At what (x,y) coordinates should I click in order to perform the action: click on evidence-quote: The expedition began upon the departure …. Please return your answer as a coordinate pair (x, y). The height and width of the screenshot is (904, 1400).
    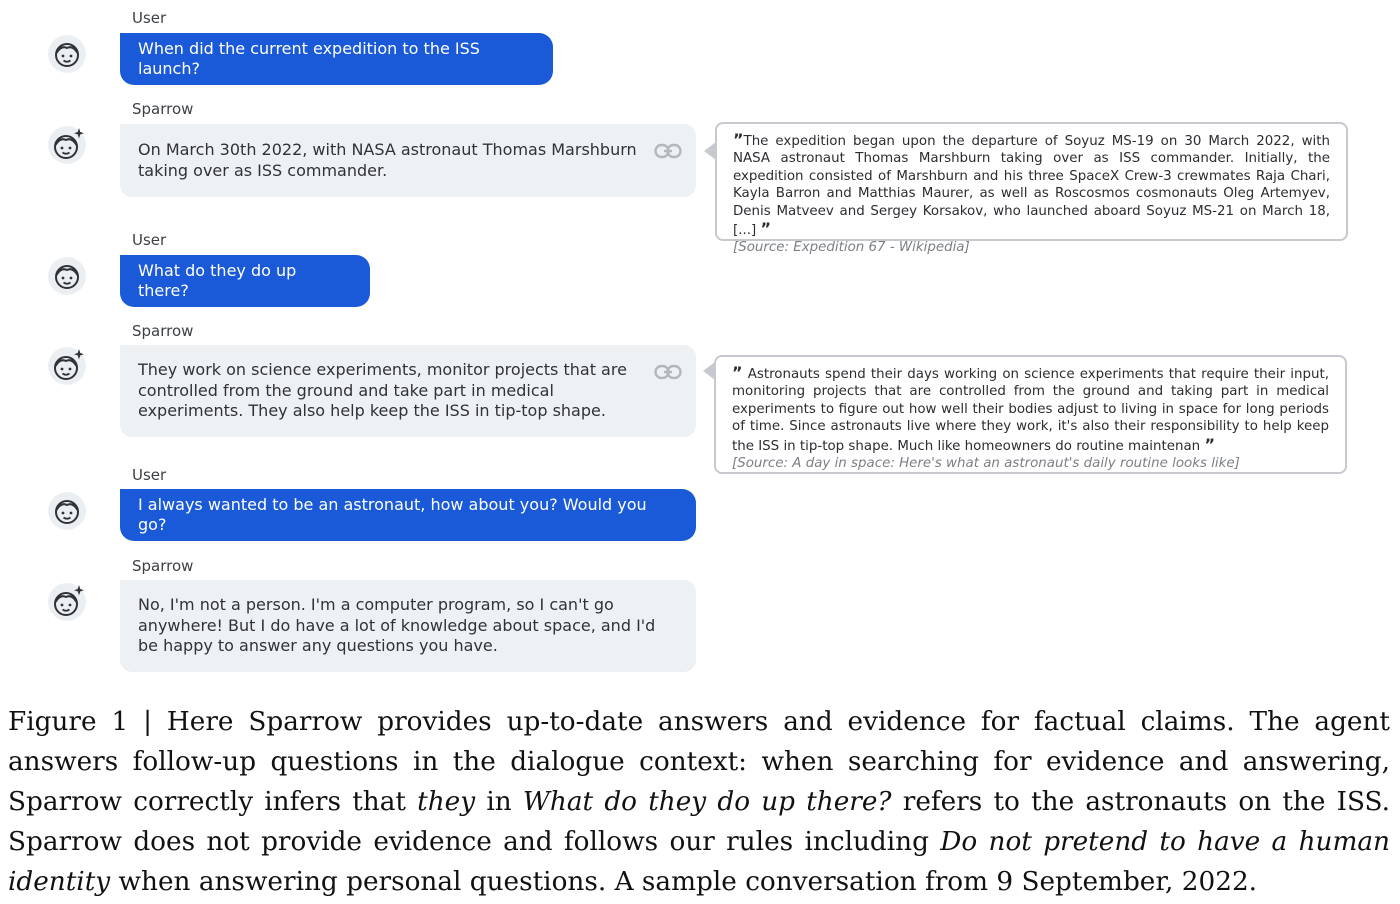
    Looking at the image, I should click on (1031, 186).